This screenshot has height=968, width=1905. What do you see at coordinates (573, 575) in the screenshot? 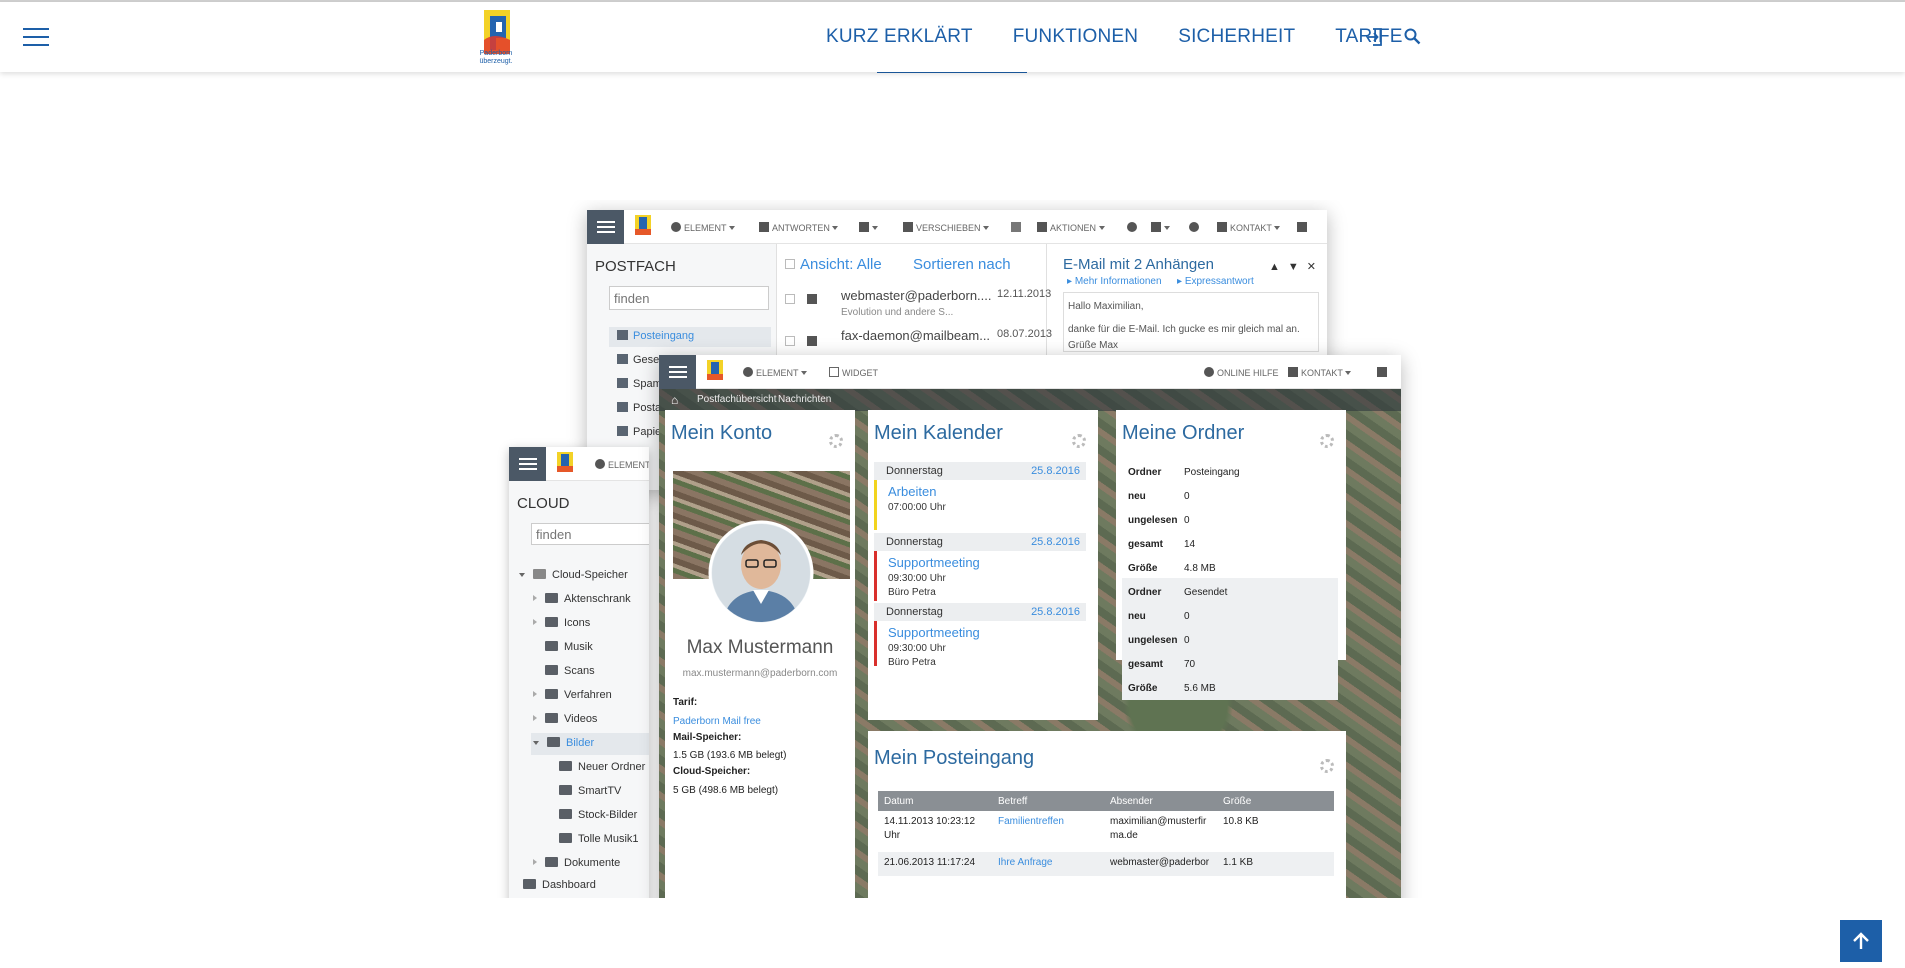
I see `tree-root: Cloud-Speicher` at bounding box center [573, 575].